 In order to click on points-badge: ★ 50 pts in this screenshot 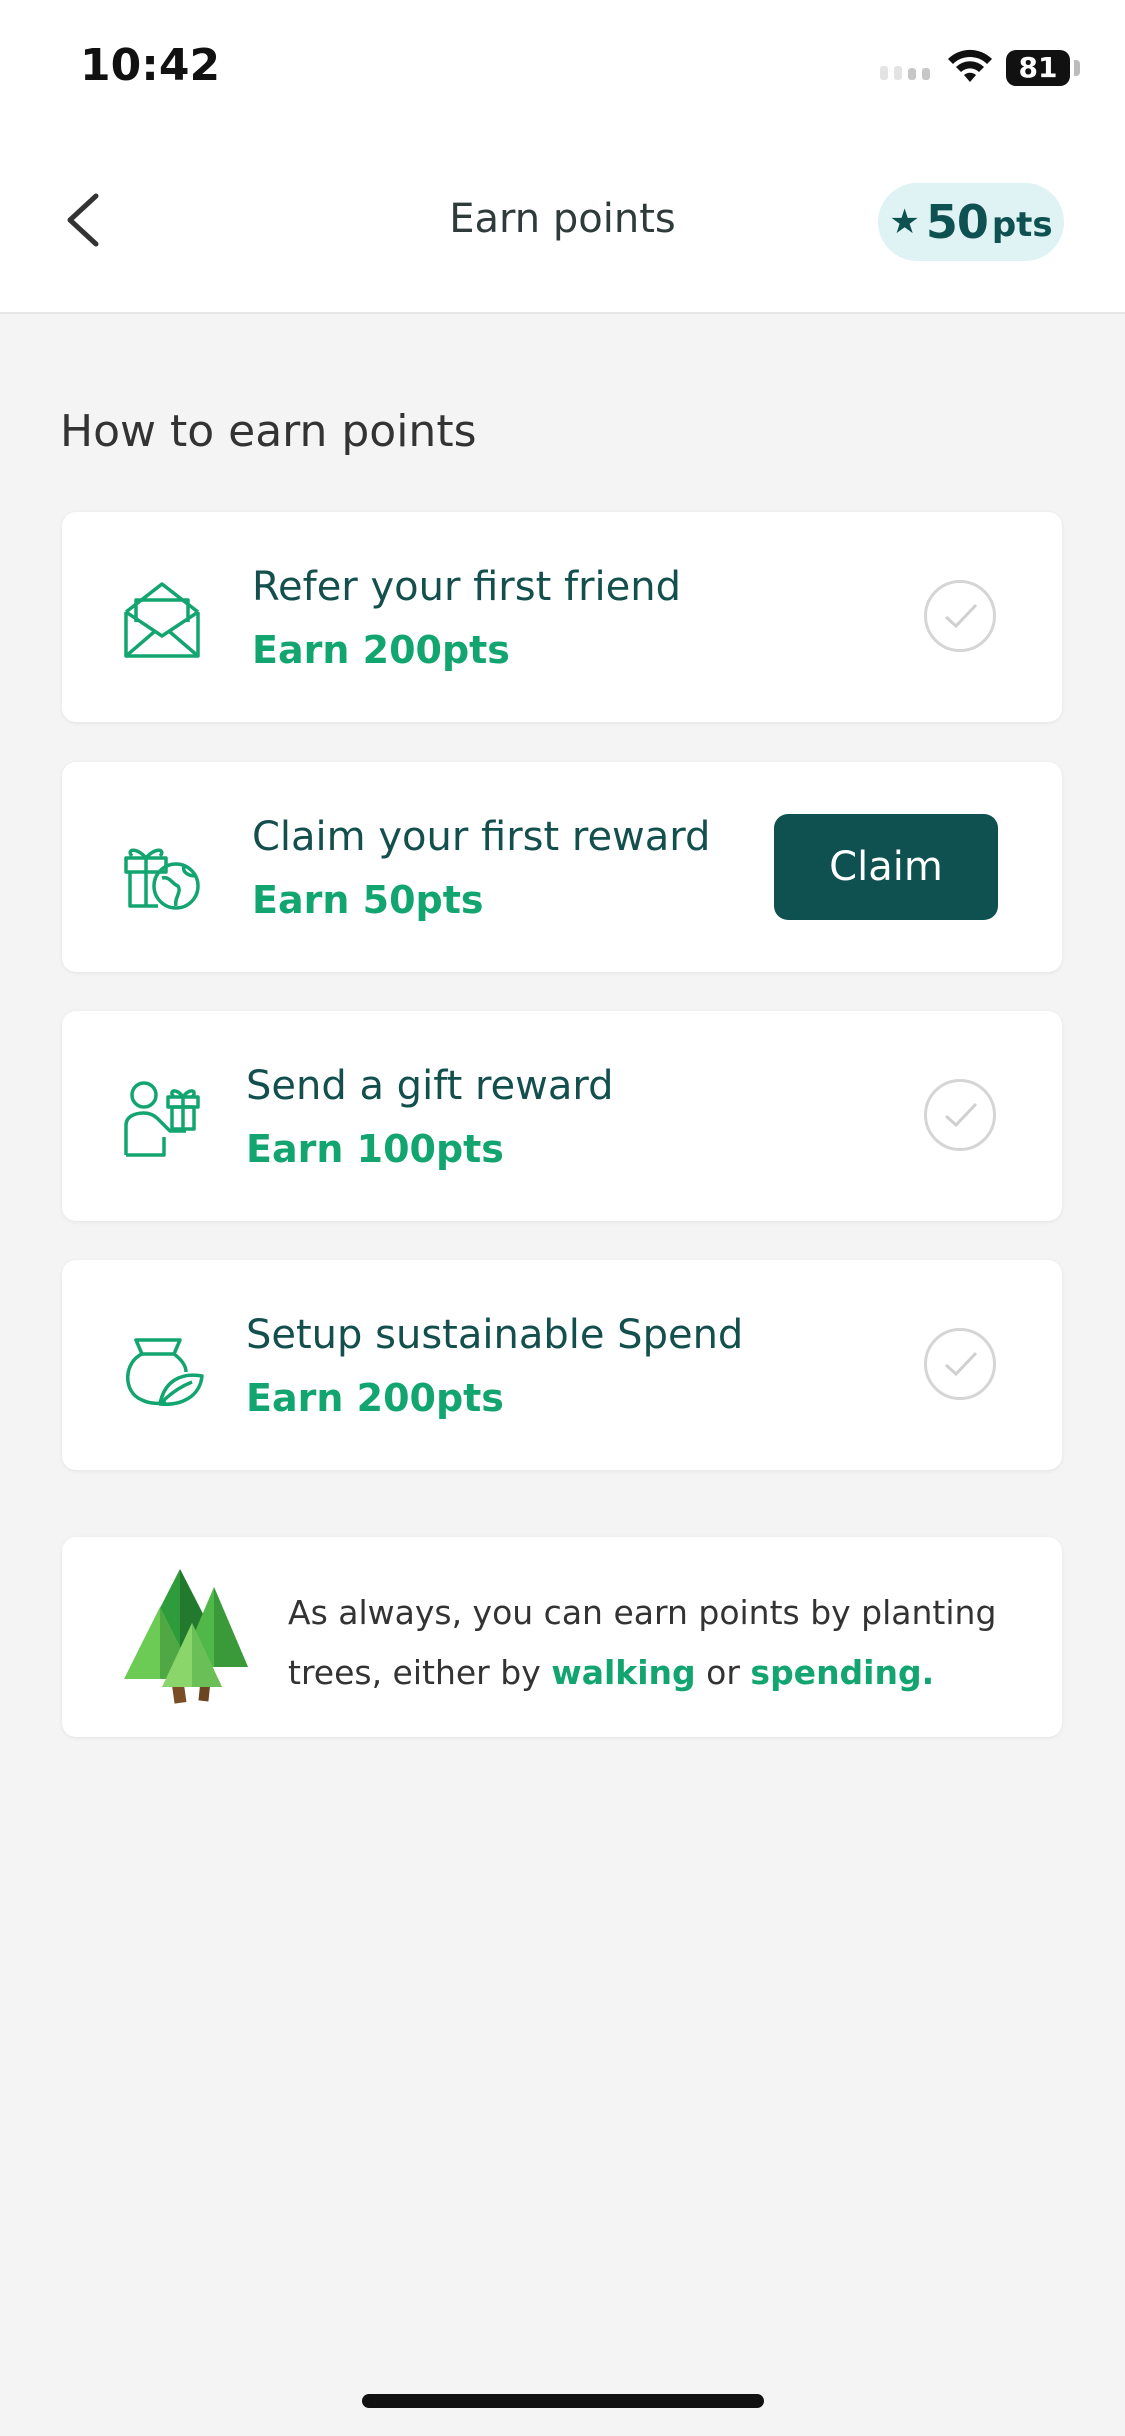, I will do `click(971, 222)`.